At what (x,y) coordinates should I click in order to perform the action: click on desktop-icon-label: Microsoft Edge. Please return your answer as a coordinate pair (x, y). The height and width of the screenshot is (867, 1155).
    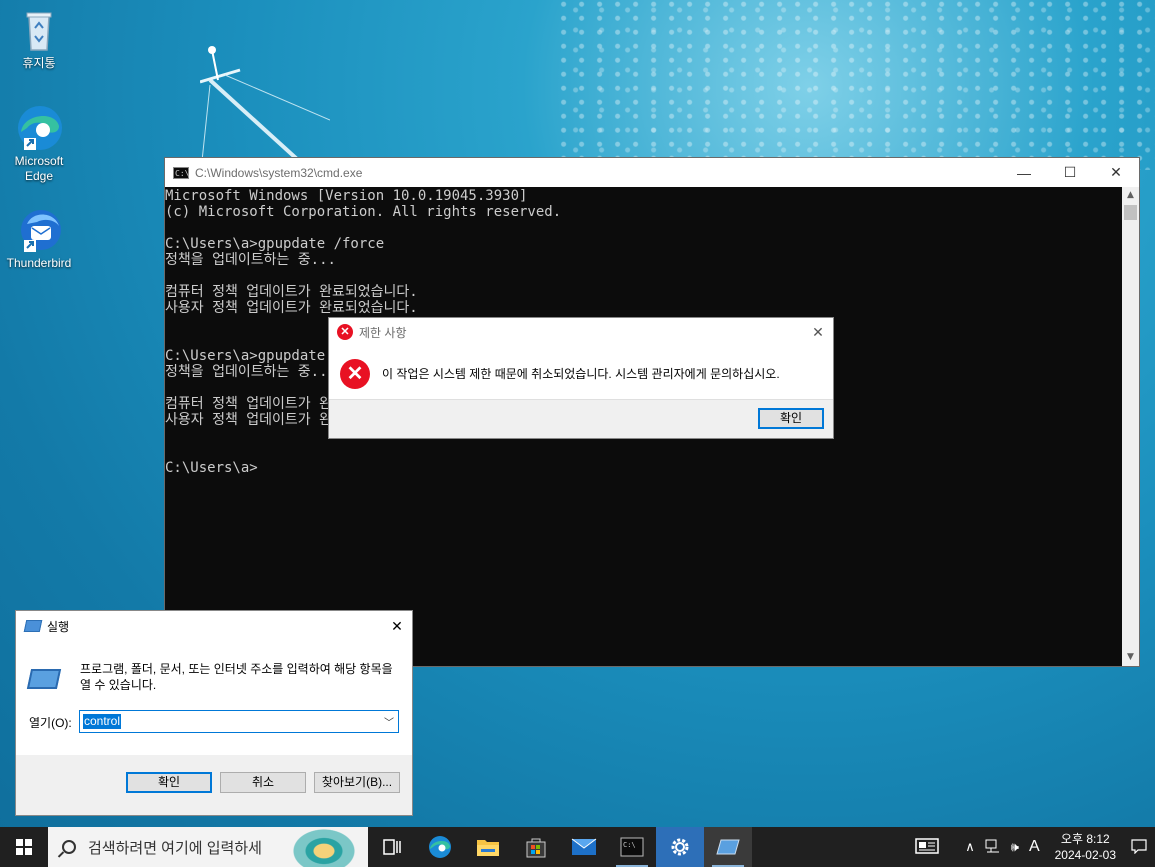
    Looking at the image, I should click on (39, 168).